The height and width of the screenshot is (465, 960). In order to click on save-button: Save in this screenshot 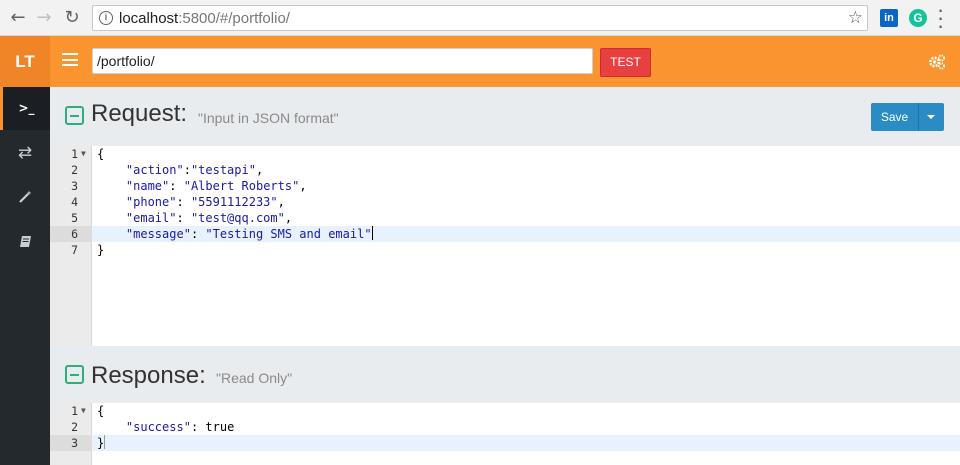, I will do `click(895, 117)`.